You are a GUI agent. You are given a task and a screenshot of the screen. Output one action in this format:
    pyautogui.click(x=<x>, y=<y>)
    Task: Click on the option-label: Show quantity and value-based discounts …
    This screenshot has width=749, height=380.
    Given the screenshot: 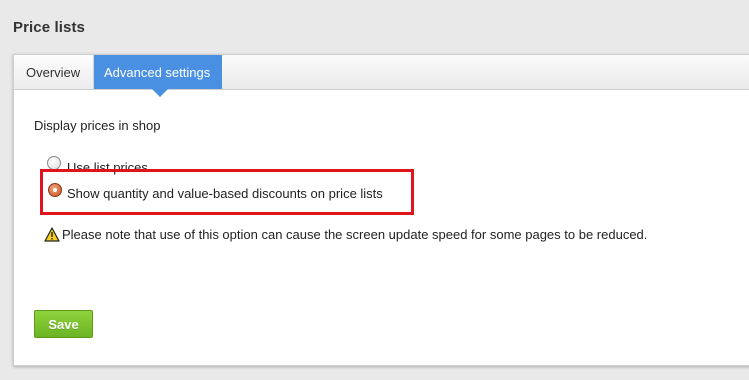 What is the action you would take?
    pyautogui.click(x=225, y=193)
    